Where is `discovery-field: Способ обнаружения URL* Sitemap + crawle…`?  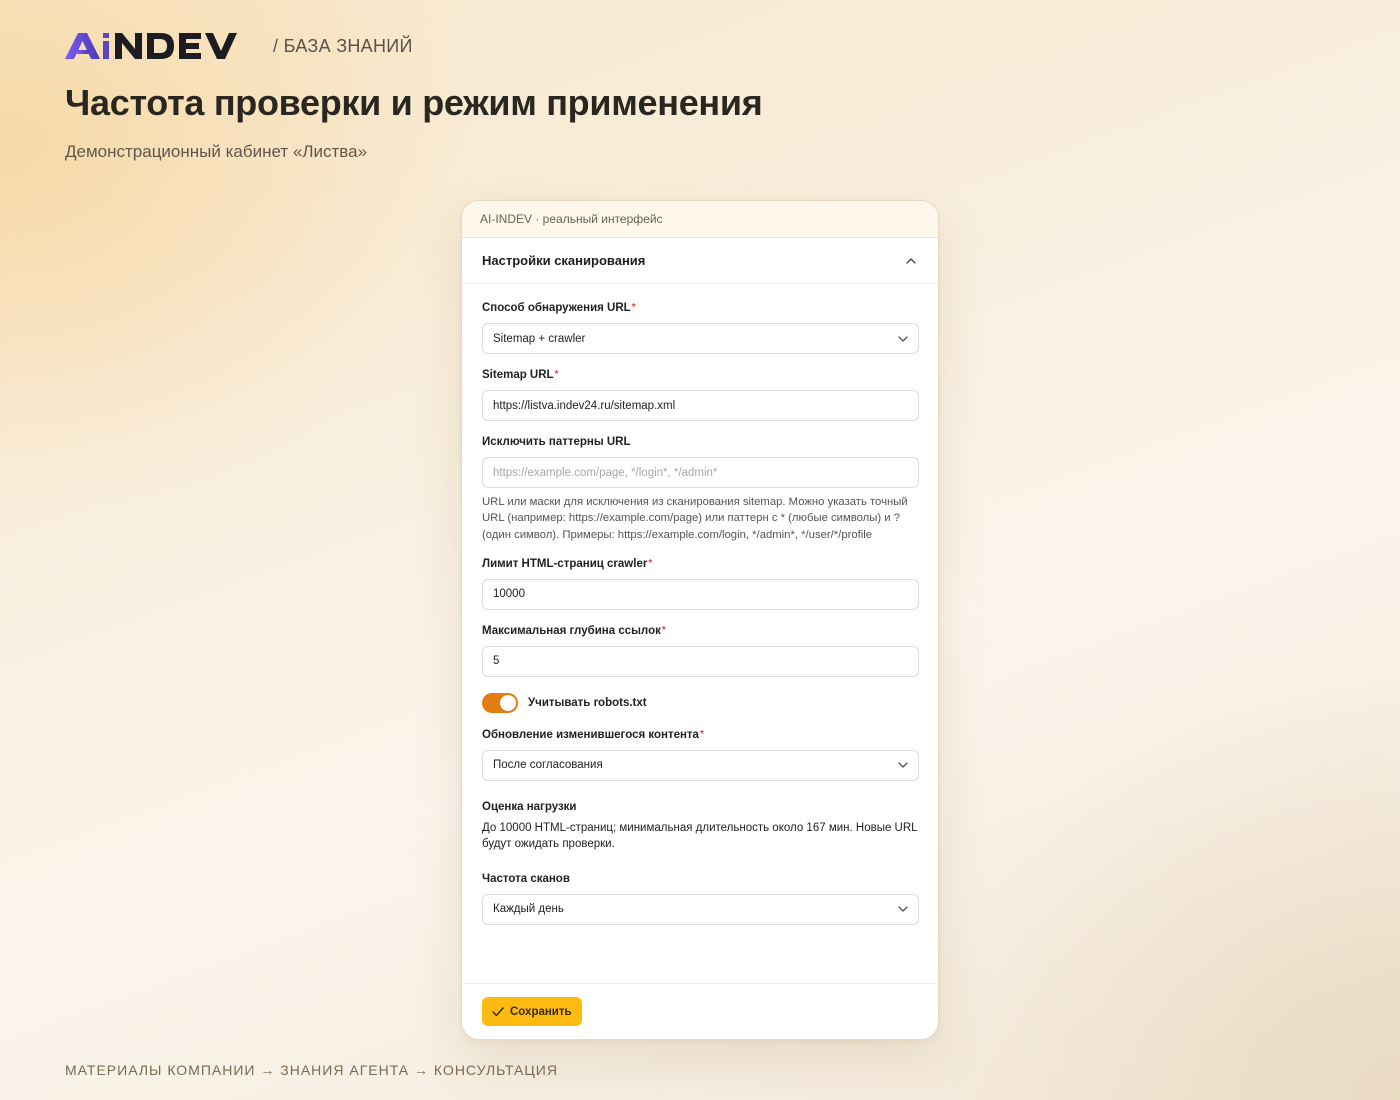 discovery-field: Способ обнаружения URL* Sitemap + crawle… is located at coordinates (700, 328).